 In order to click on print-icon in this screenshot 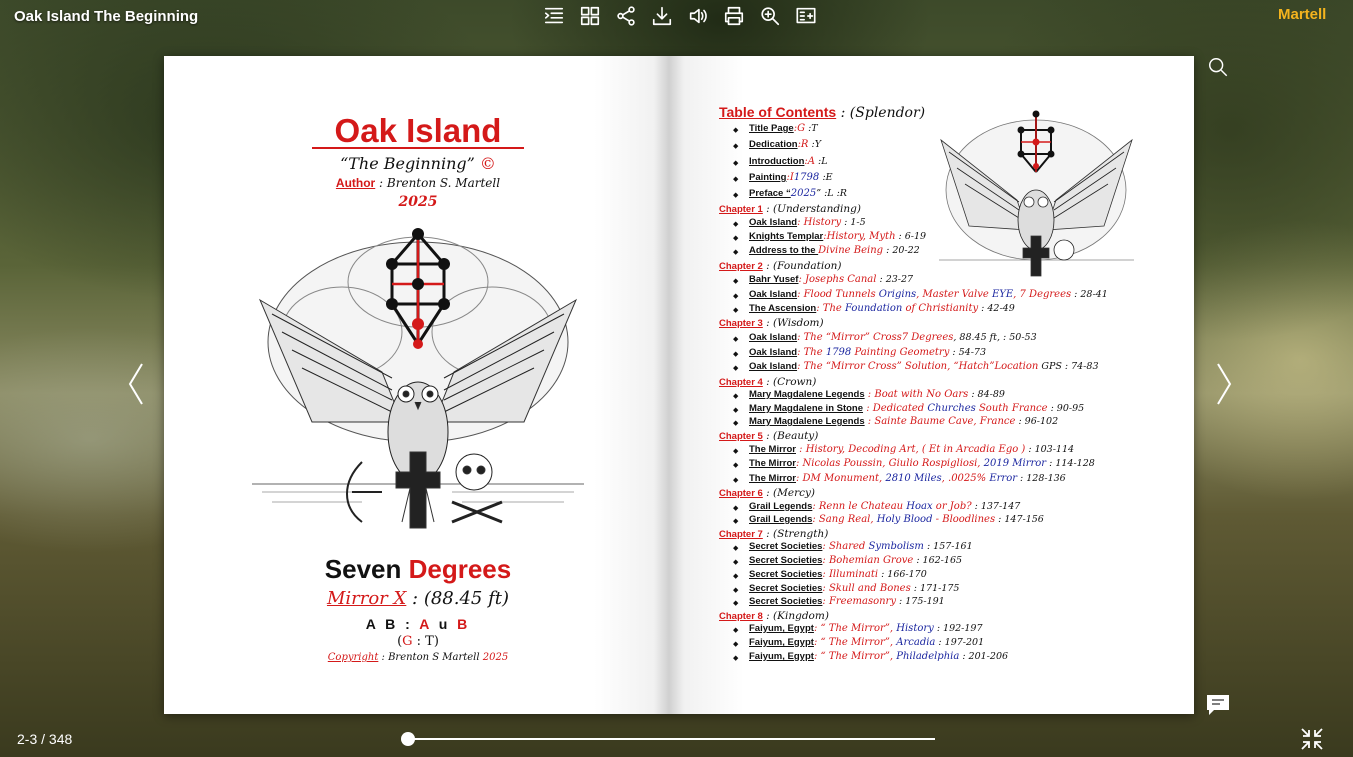, I will do `click(734, 16)`.